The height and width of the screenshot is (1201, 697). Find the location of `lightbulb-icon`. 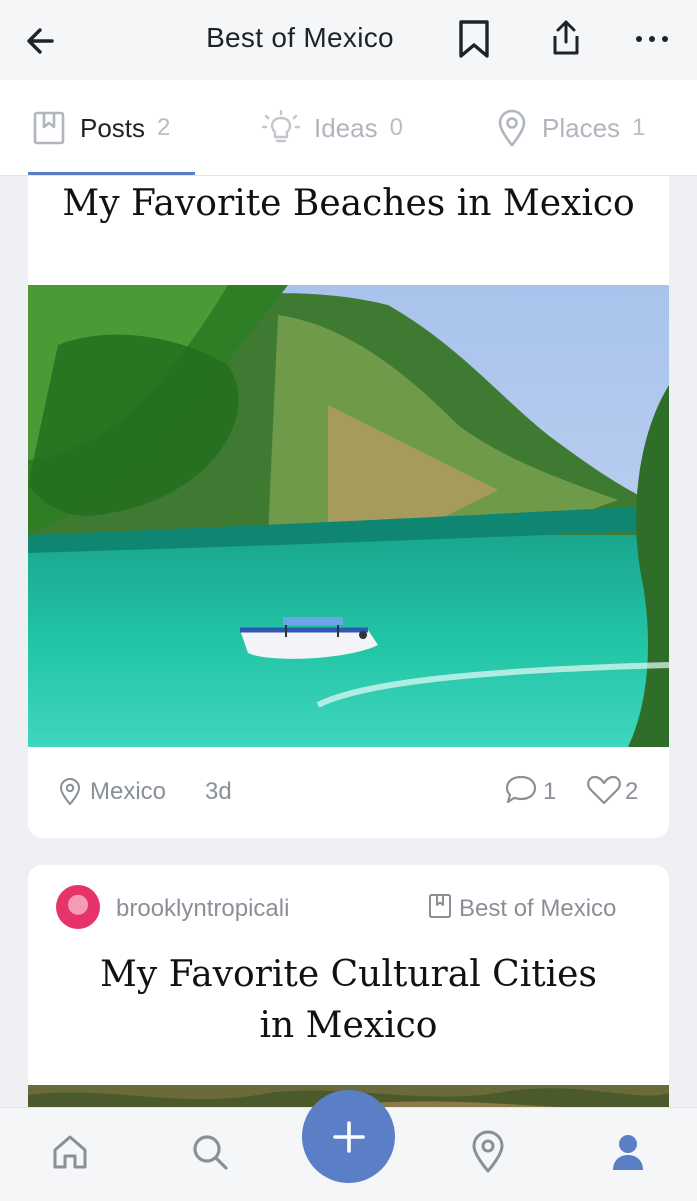

lightbulb-icon is located at coordinates (281, 126).